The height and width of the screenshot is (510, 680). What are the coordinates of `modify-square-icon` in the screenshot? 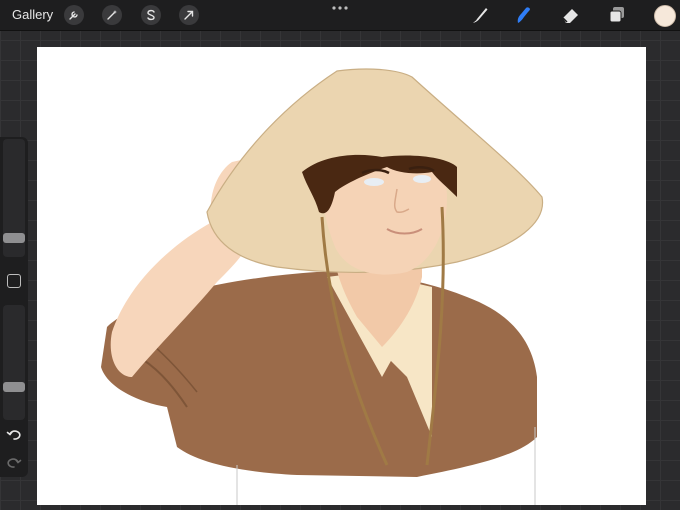 It's located at (14, 281).